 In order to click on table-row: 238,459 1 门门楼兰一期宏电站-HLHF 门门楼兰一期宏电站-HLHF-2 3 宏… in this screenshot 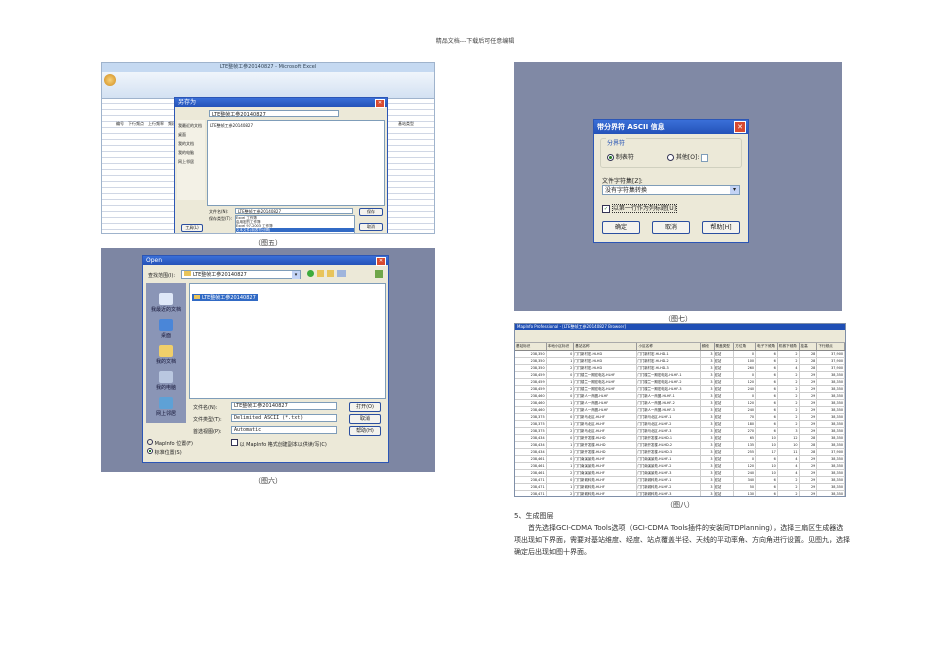, I will do `click(680, 382)`.